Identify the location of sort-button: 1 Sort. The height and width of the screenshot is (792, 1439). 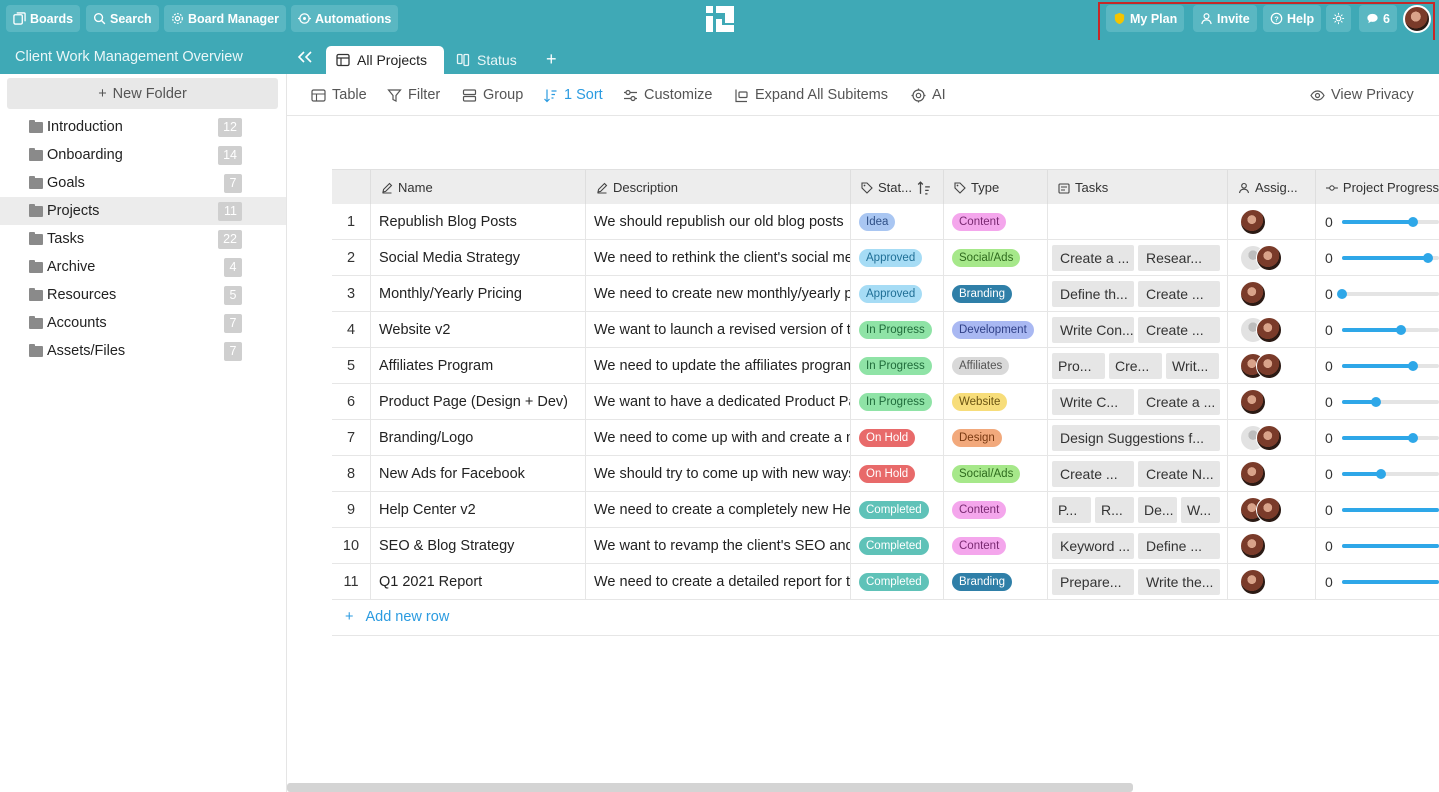
(573, 95).